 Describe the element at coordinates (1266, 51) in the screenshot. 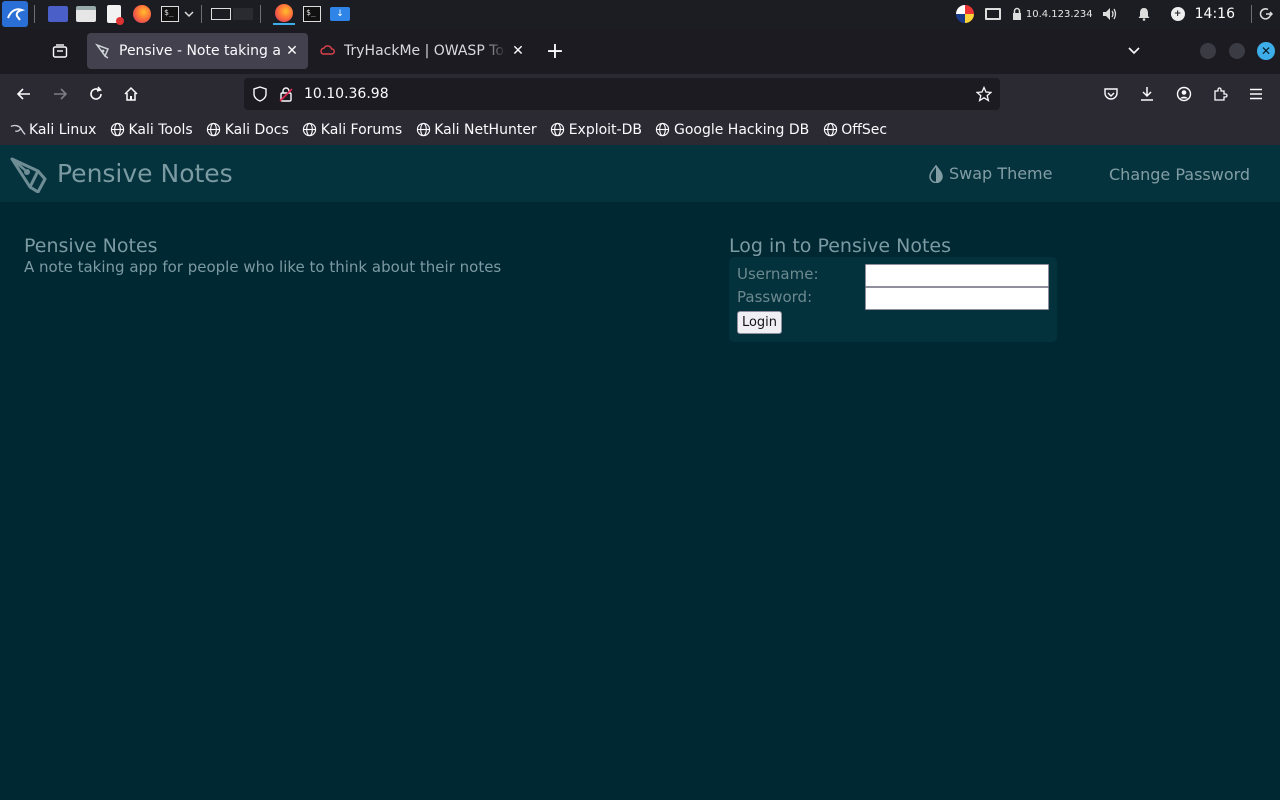

I see `close-window-button: ✕` at that location.